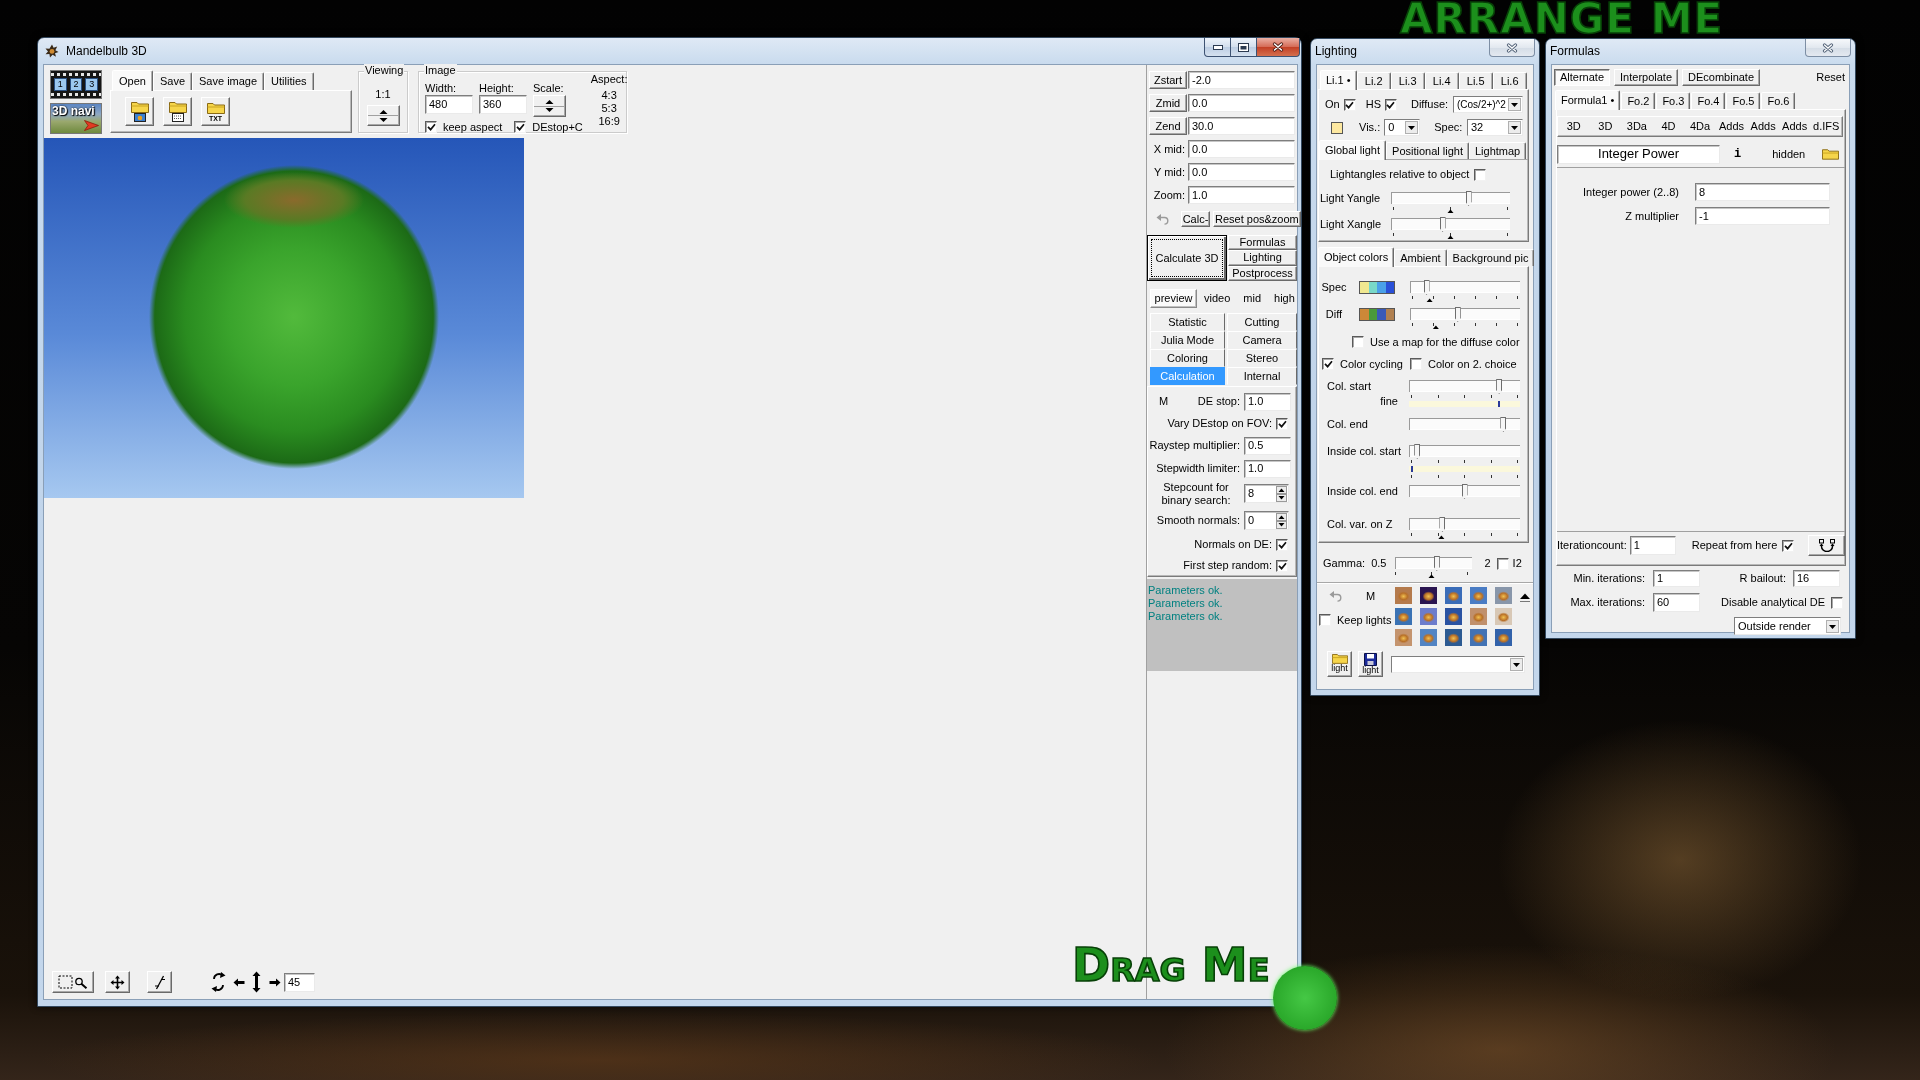 This screenshot has height=1080, width=1920. I want to click on formula-tab: Fo.4, so click(1708, 100).